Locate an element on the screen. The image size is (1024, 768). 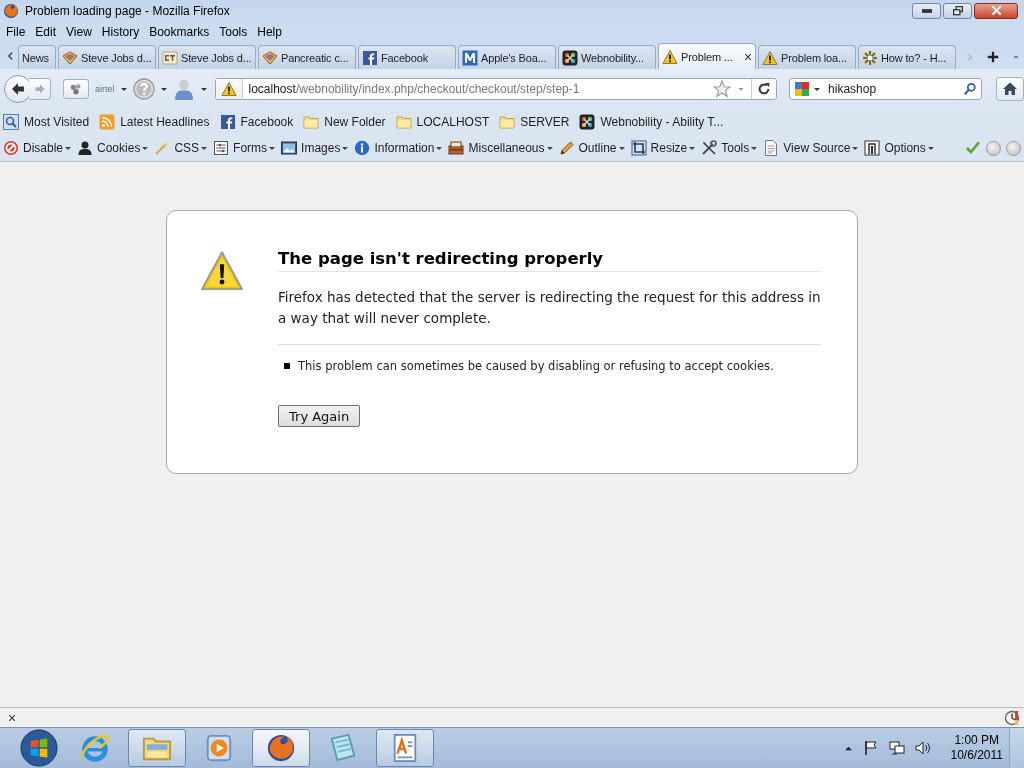
toolbar-menu: Cookies is located at coordinates (119, 148).